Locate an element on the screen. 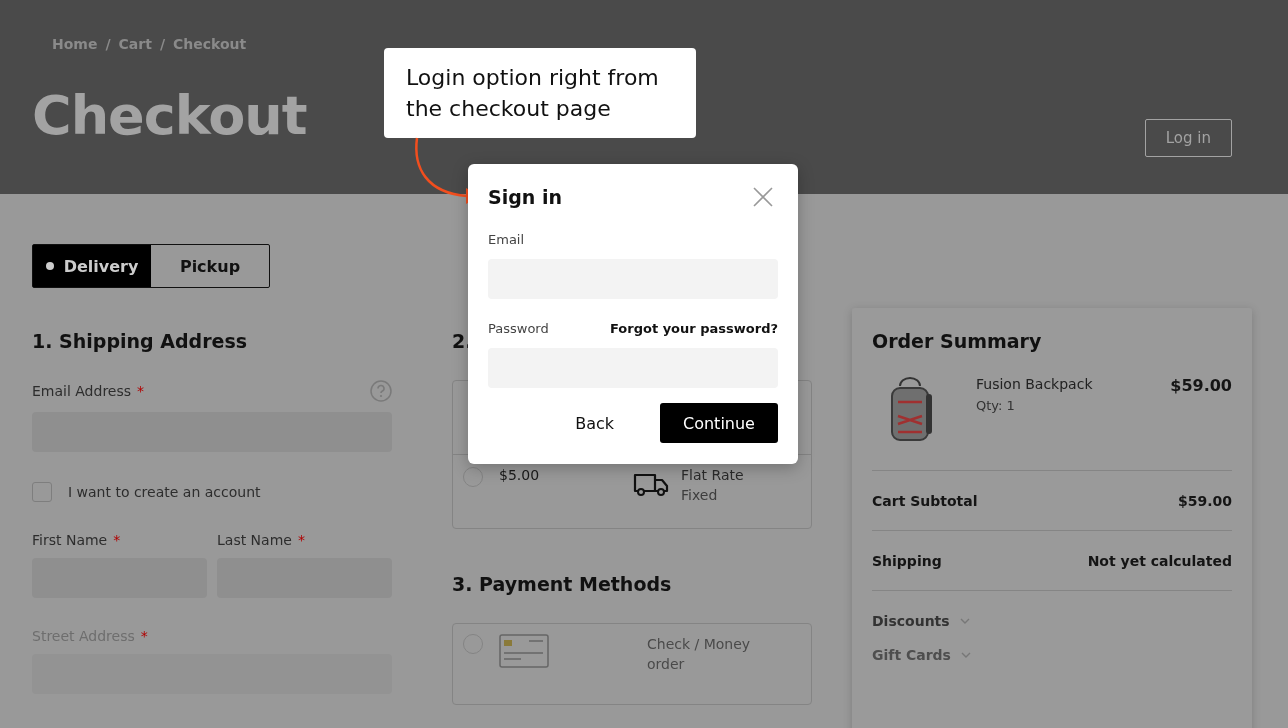 The width and height of the screenshot is (1288, 728). collapsible-header: Discounts is located at coordinates (1052, 621).